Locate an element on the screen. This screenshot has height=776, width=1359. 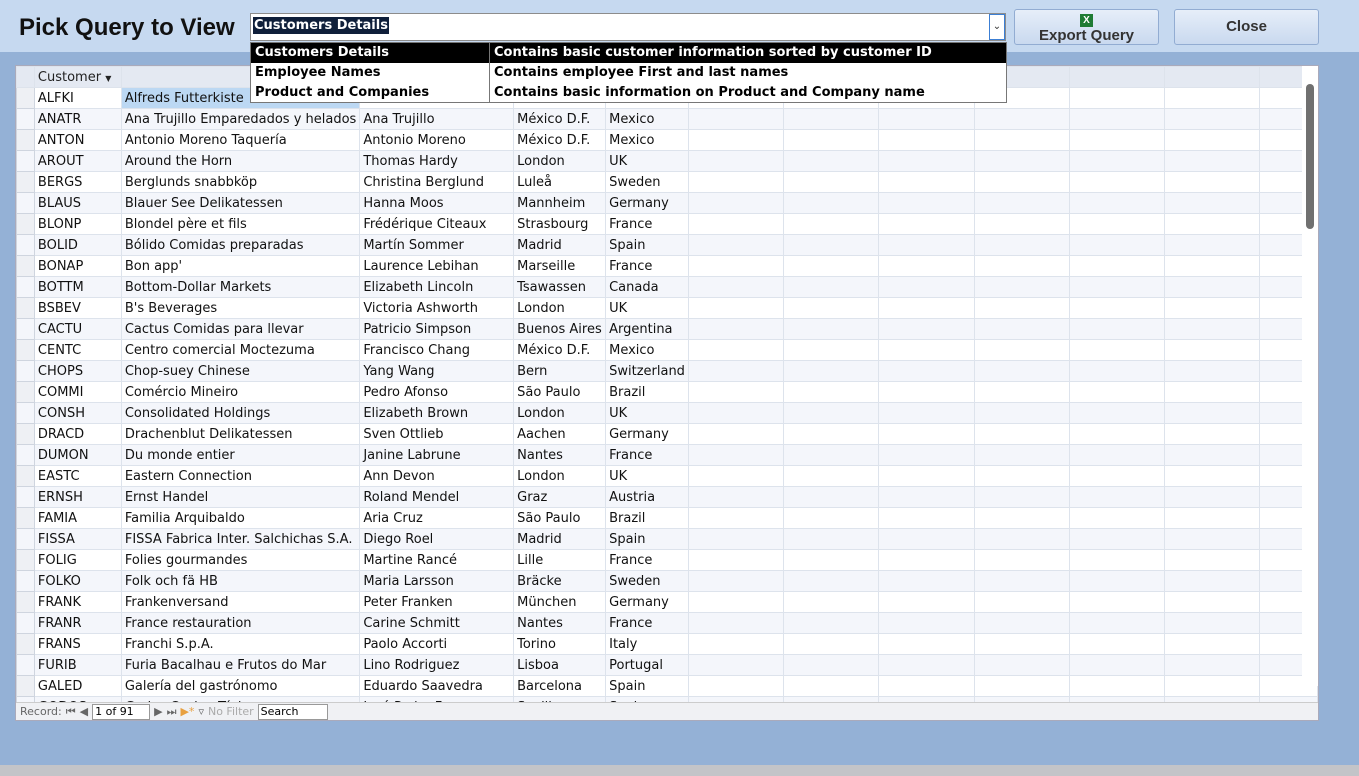
table-cell: BOTTM is located at coordinates (77, 287).